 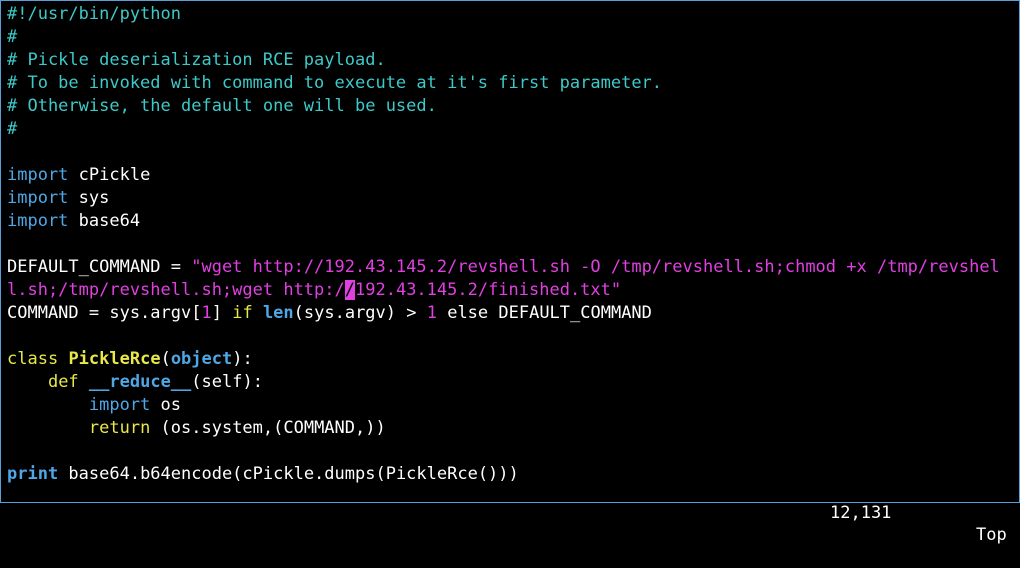 What do you see at coordinates (63, 382) in the screenshot?
I see `keyword: def` at bounding box center [63, 382].